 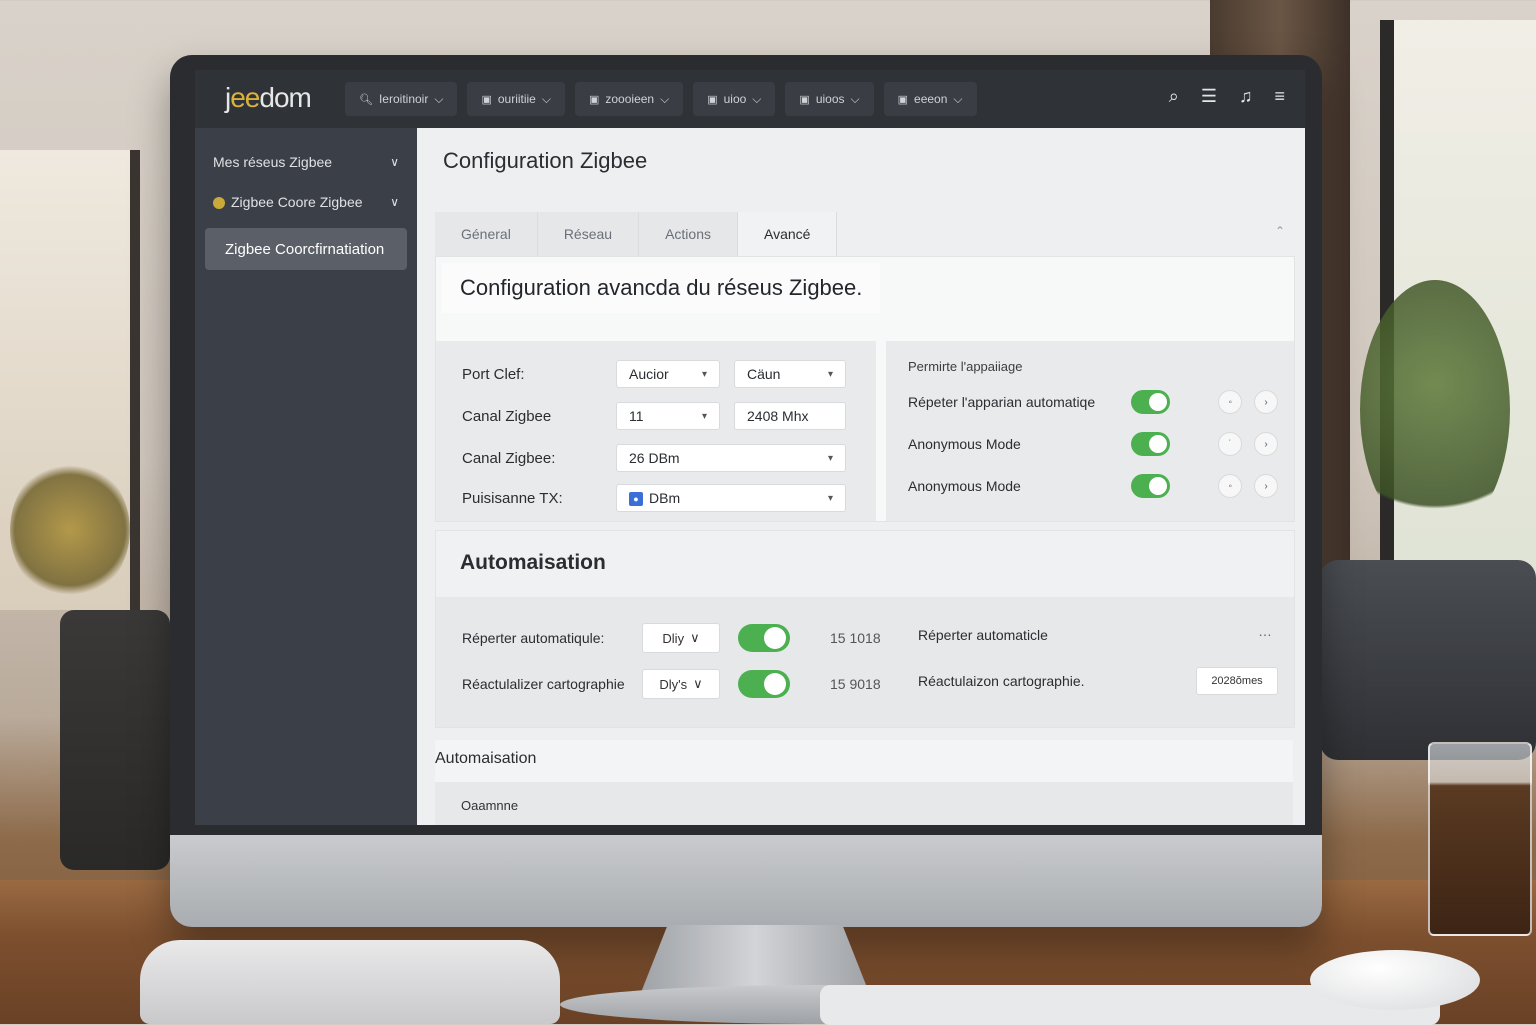 I want to click on room-plant, so click(x=1435, y=410).